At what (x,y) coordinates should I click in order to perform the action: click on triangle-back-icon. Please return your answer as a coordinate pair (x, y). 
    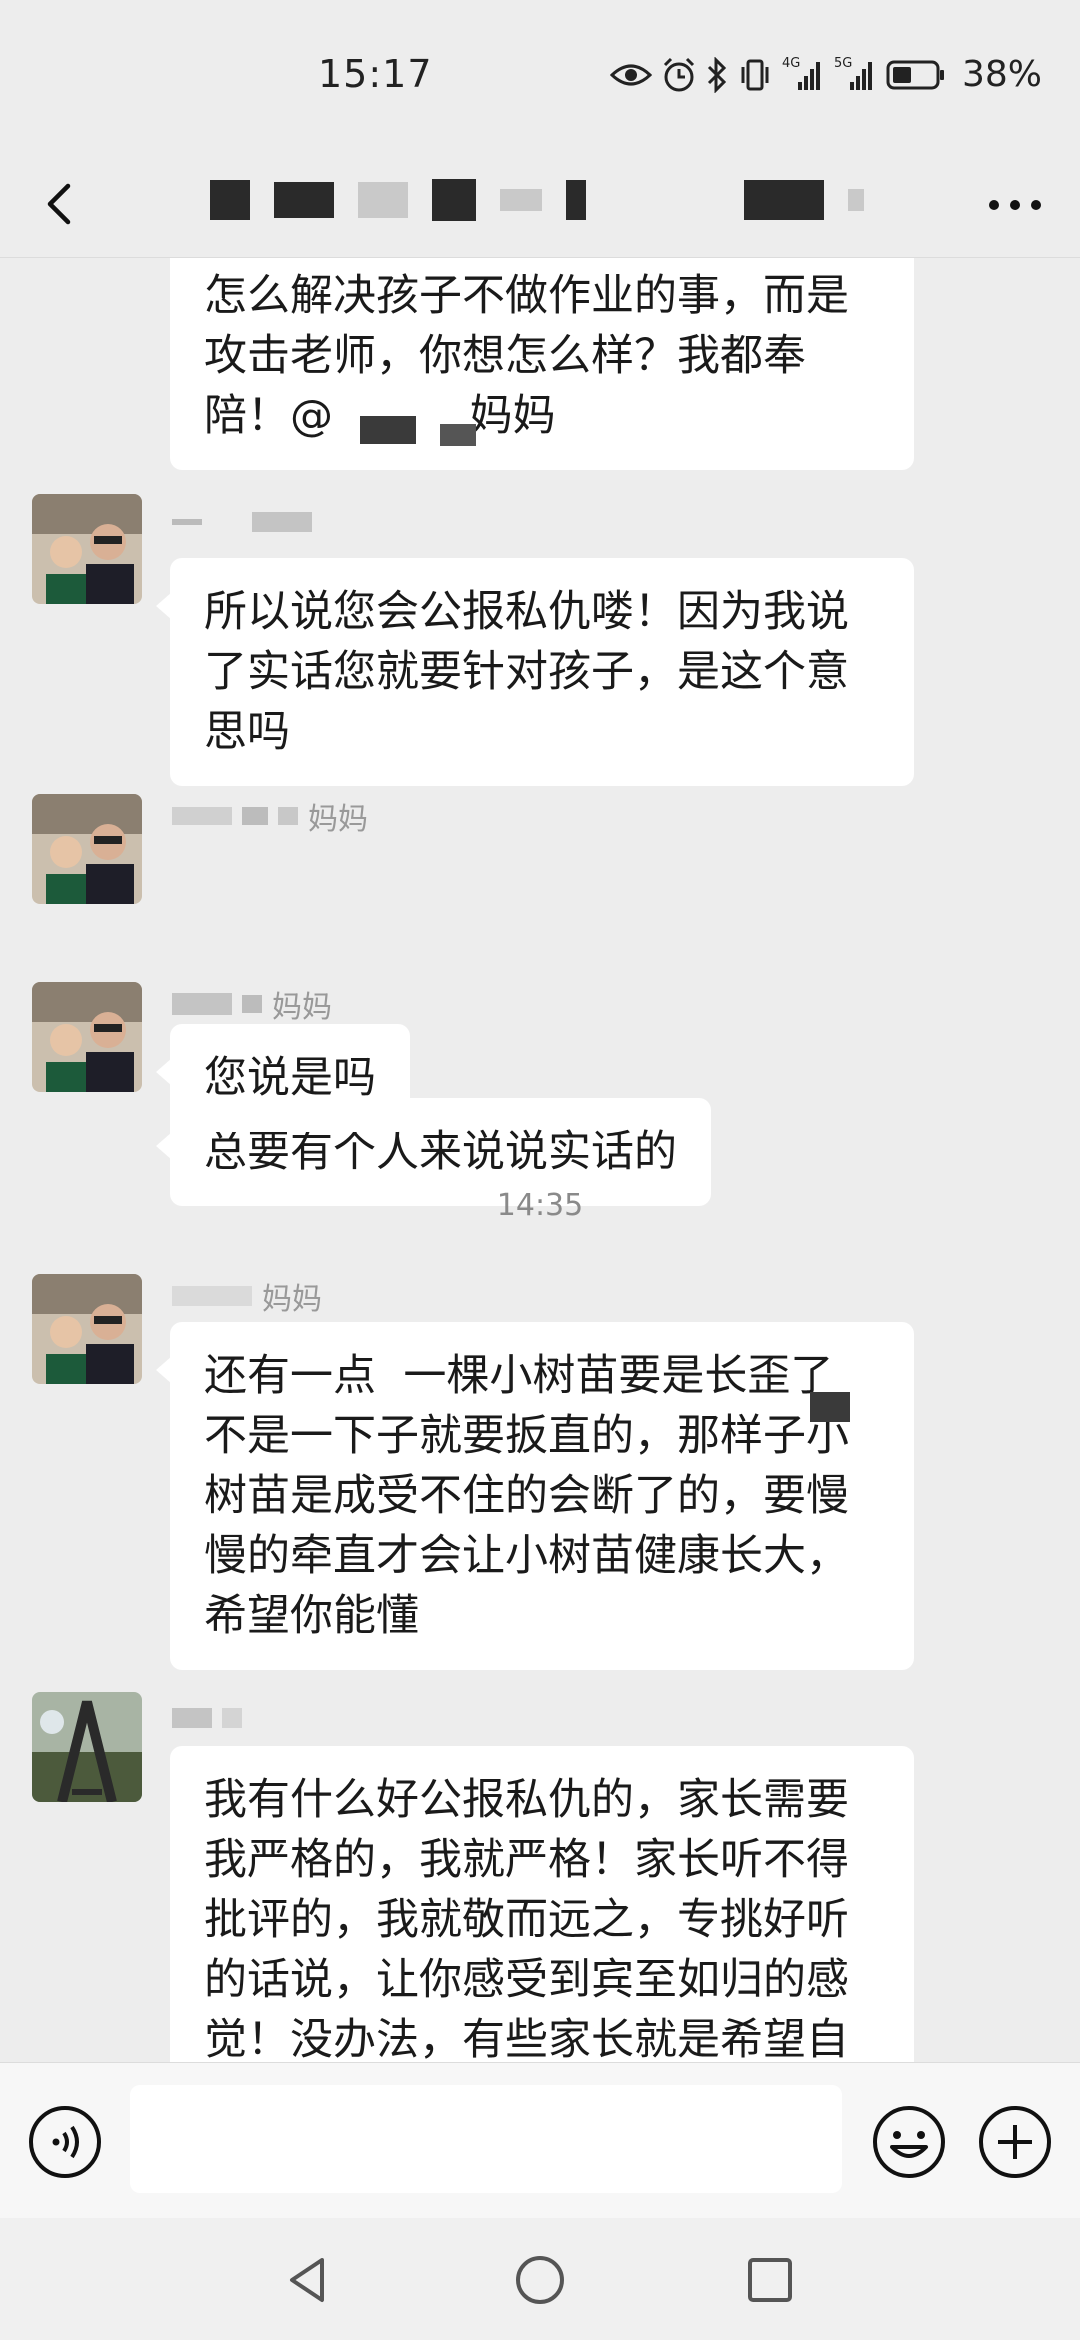
    Looking at the image, I should click on (307, 2280).